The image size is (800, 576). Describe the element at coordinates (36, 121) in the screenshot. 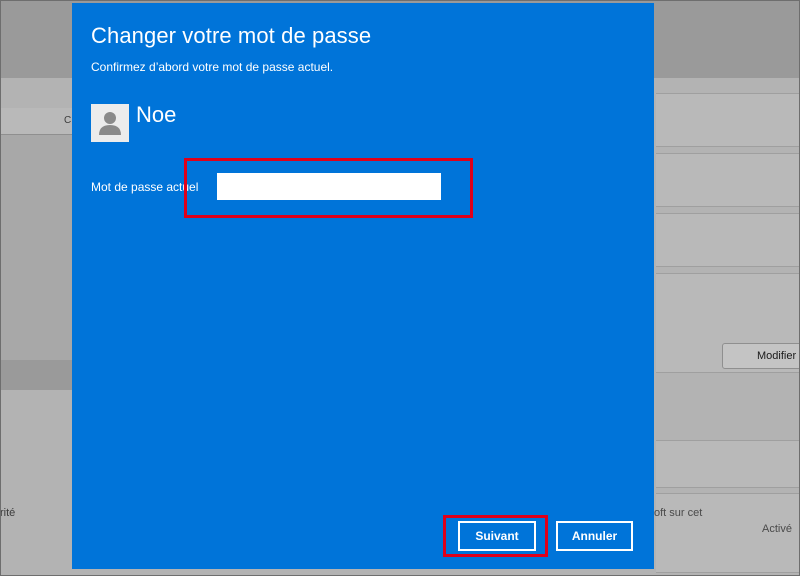

I see `background-left-tab` at that location.